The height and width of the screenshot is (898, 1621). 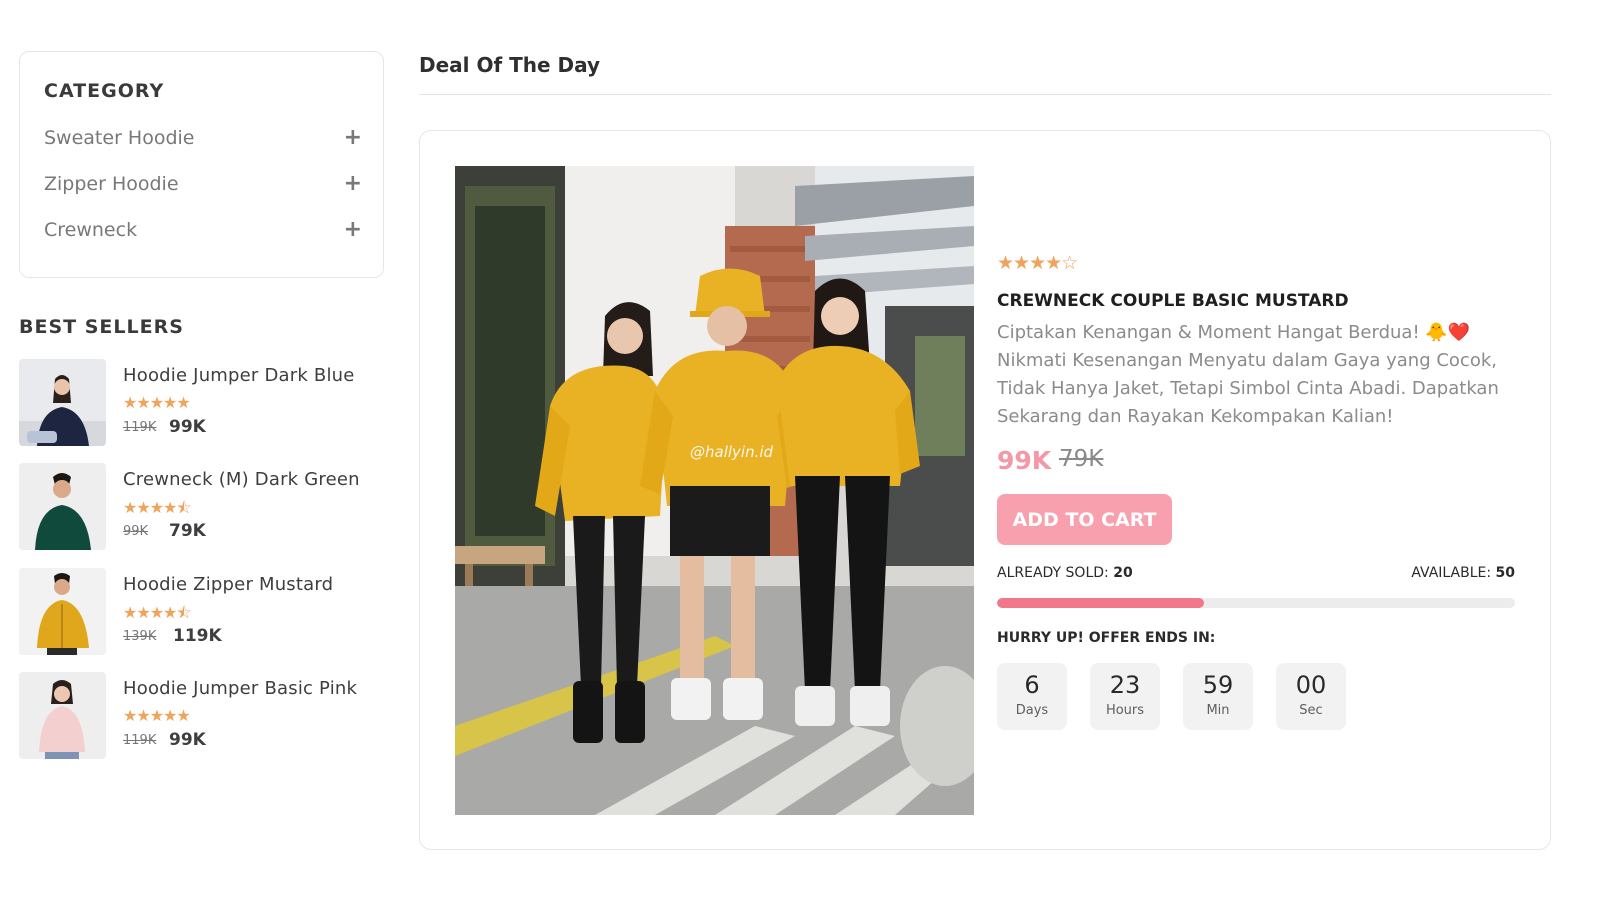 I want to click on best-seller-item: Hoodie Jumper Basic Pink ★★★★★ 119K 99K, so click(x=201, y=716).